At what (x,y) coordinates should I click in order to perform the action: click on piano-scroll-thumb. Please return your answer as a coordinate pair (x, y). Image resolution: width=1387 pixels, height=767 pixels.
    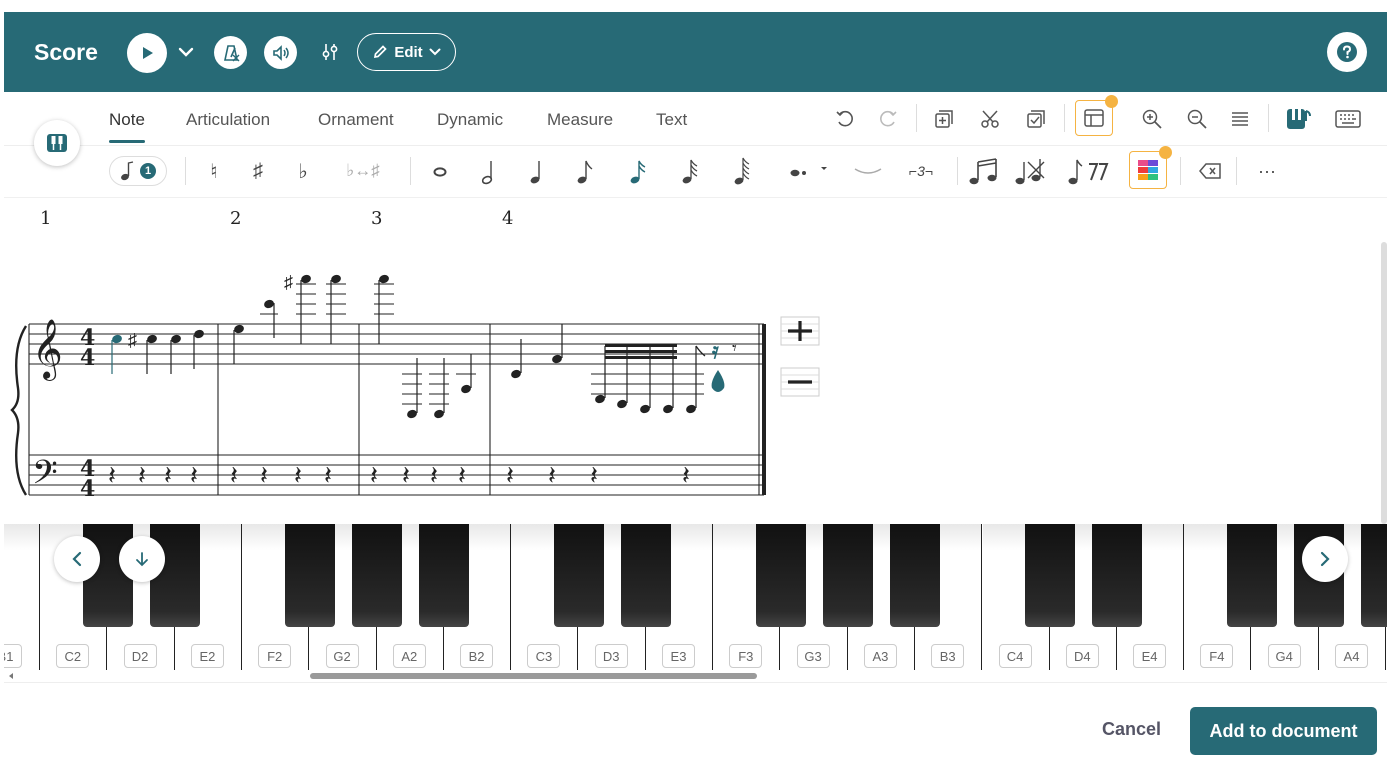
    Looking at the image, I should click on (533, 676).